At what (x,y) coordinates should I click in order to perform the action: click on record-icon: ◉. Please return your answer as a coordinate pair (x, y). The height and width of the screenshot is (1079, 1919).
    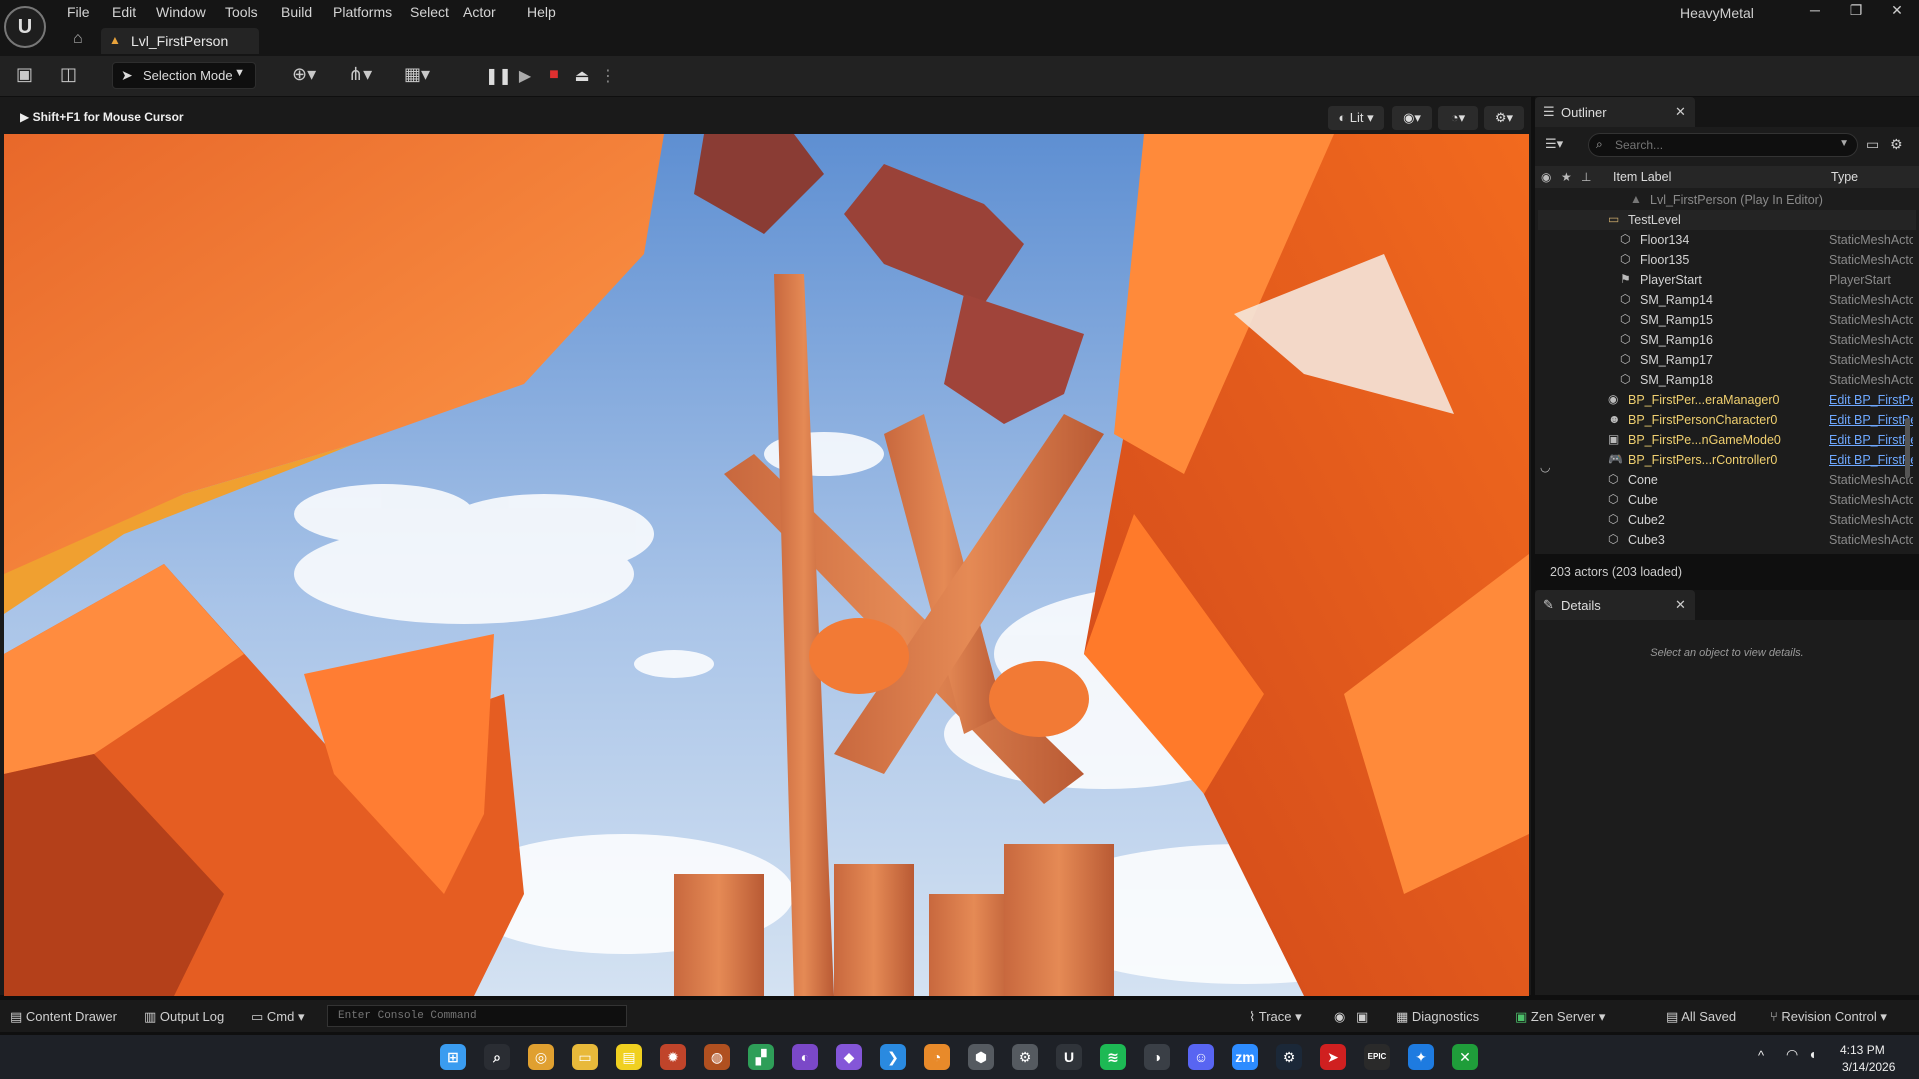
    Looking at the image, I should click on (1339, 1017).